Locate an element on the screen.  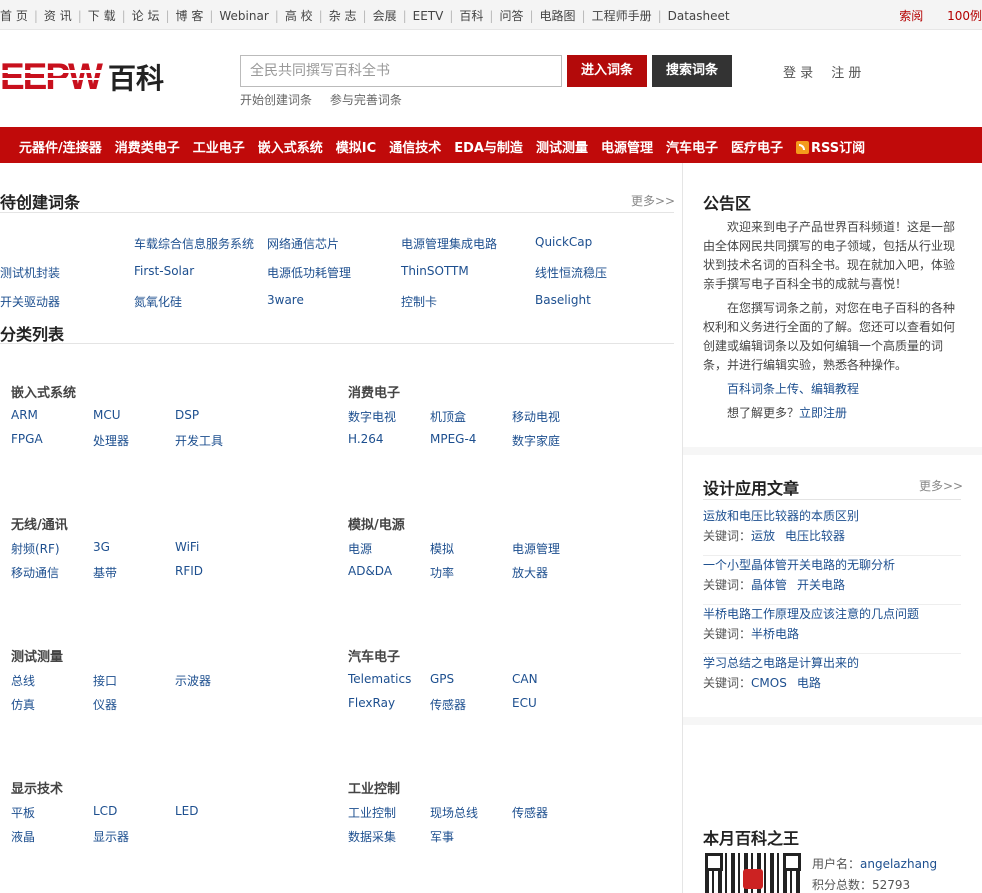
category-tag-link: MCU is located at coordinates (107, 415).